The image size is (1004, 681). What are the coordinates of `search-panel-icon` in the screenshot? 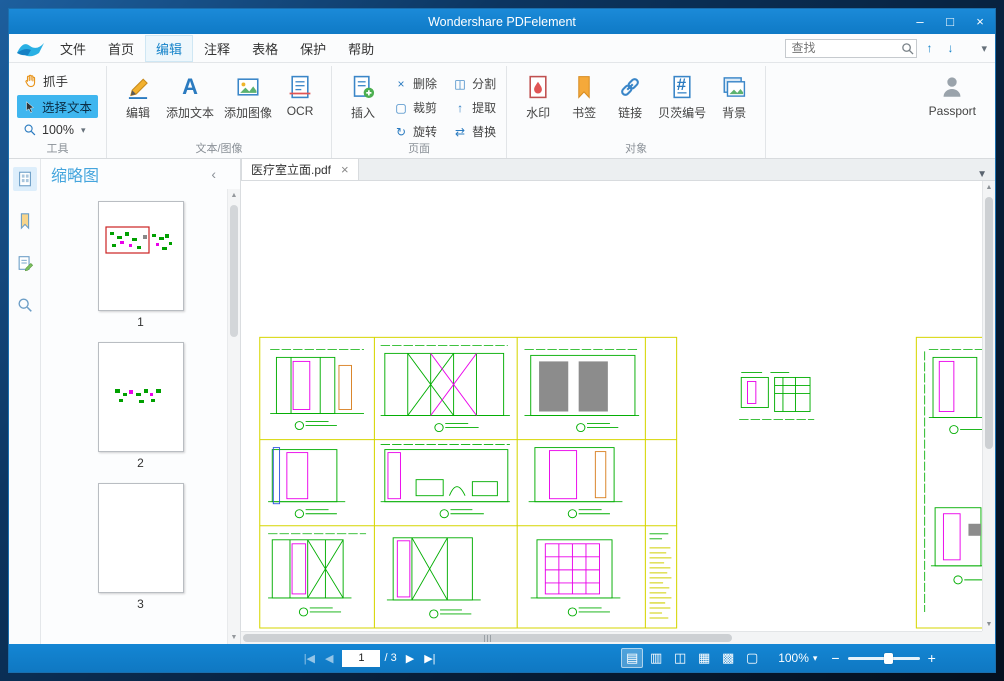 It's located at (25, 305).